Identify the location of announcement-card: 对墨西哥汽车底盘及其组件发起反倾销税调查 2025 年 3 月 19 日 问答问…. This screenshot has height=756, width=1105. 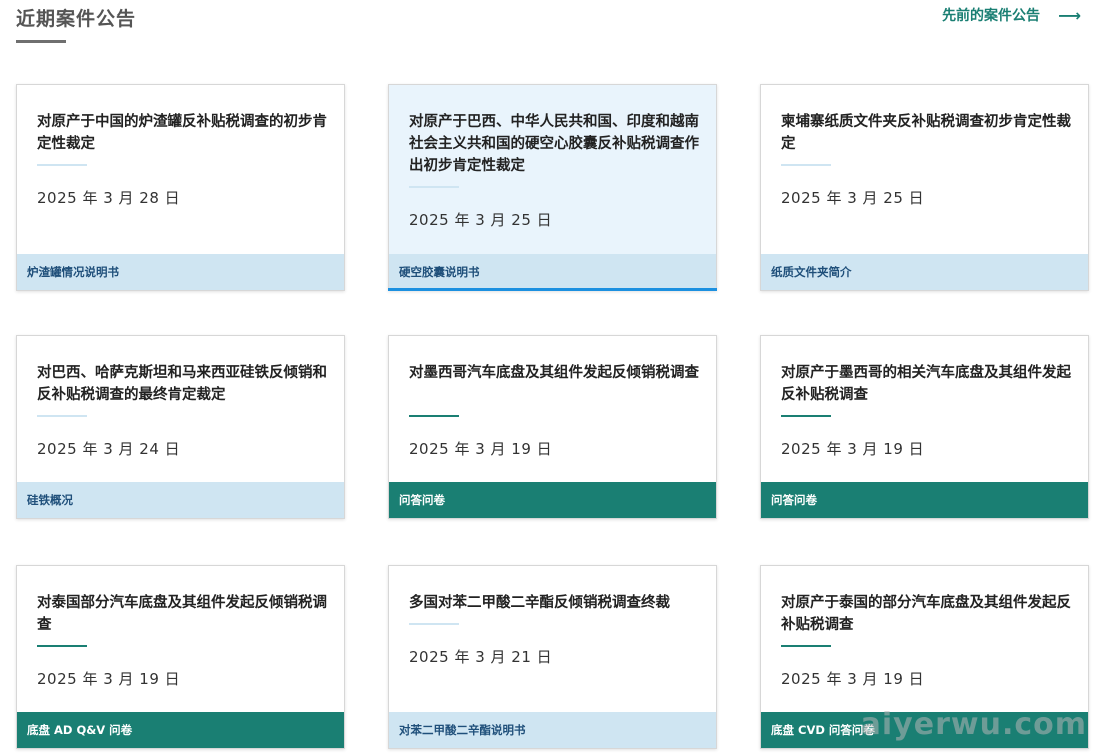
(552, 427).